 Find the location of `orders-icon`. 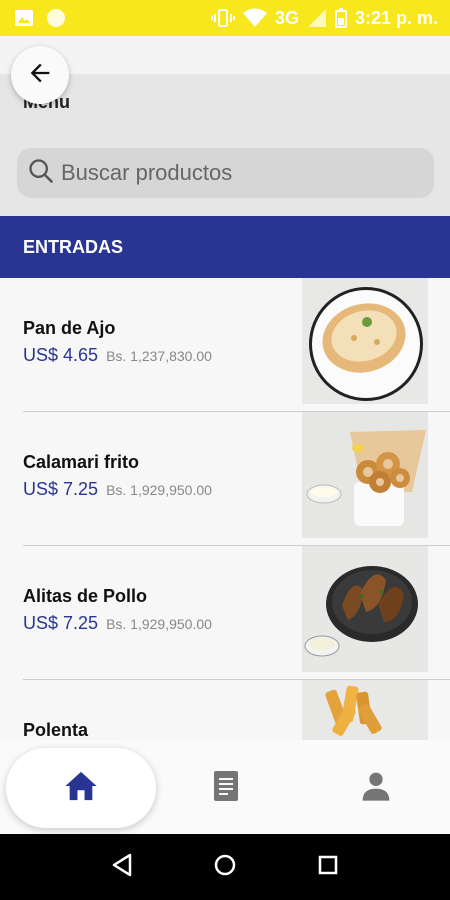

orders-icon is located at coordinates (226, 788).